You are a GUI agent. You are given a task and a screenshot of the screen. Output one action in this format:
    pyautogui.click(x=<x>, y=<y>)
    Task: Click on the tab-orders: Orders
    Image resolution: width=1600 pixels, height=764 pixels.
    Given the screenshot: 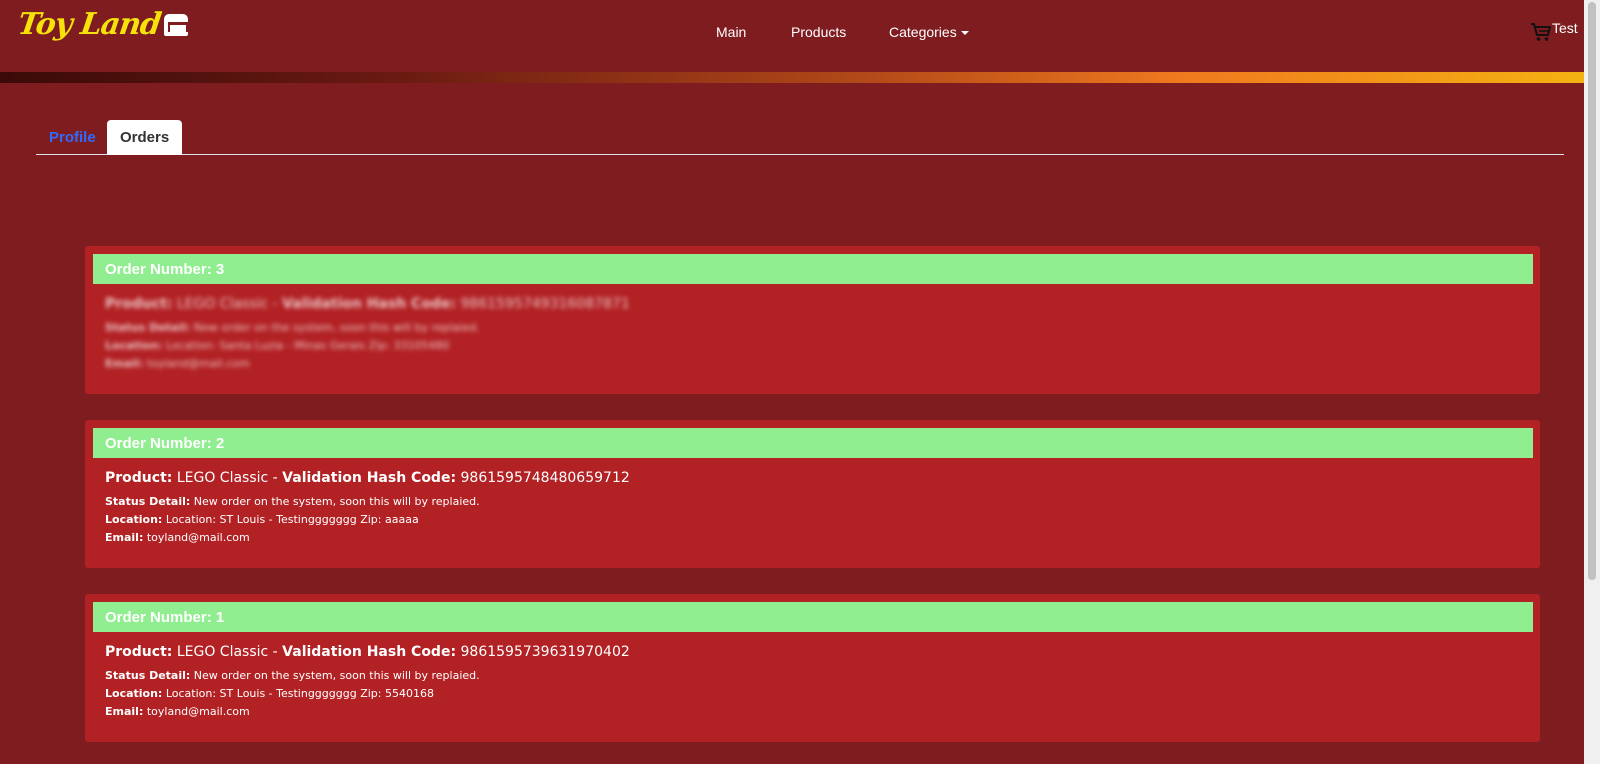 What is the action you would take?
    pyautogui.click(x=145, y=137)
    